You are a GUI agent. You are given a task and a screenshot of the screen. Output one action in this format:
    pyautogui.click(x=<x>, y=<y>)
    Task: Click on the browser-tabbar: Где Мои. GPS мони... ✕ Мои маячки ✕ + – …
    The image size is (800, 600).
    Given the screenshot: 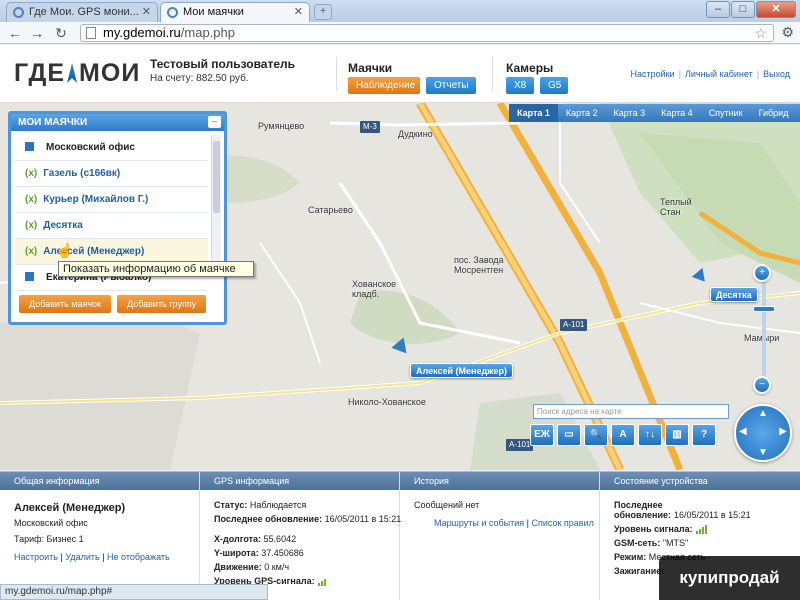 What is the action you would take?
    pyautogui.click(x=400, y=11)
    